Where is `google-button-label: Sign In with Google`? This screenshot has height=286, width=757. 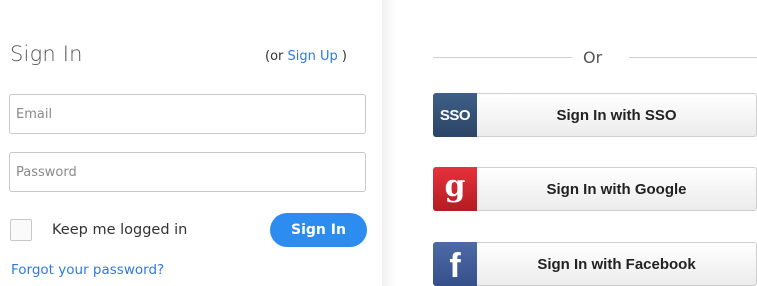
google-button-label: Sign In with Google is located at coordinates (616, 189).